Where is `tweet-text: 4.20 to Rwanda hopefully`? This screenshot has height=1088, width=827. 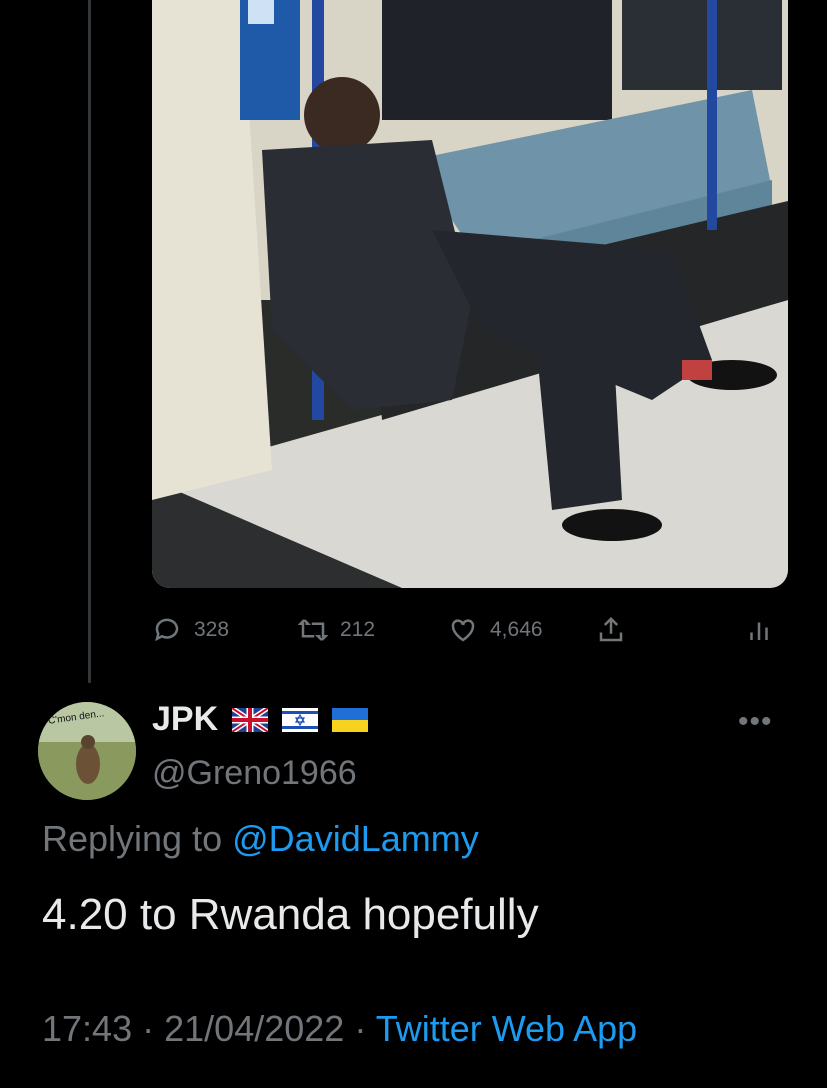 tweet-text: 4.20 to Rwanda hopefully is located at coordinates (290, 914).